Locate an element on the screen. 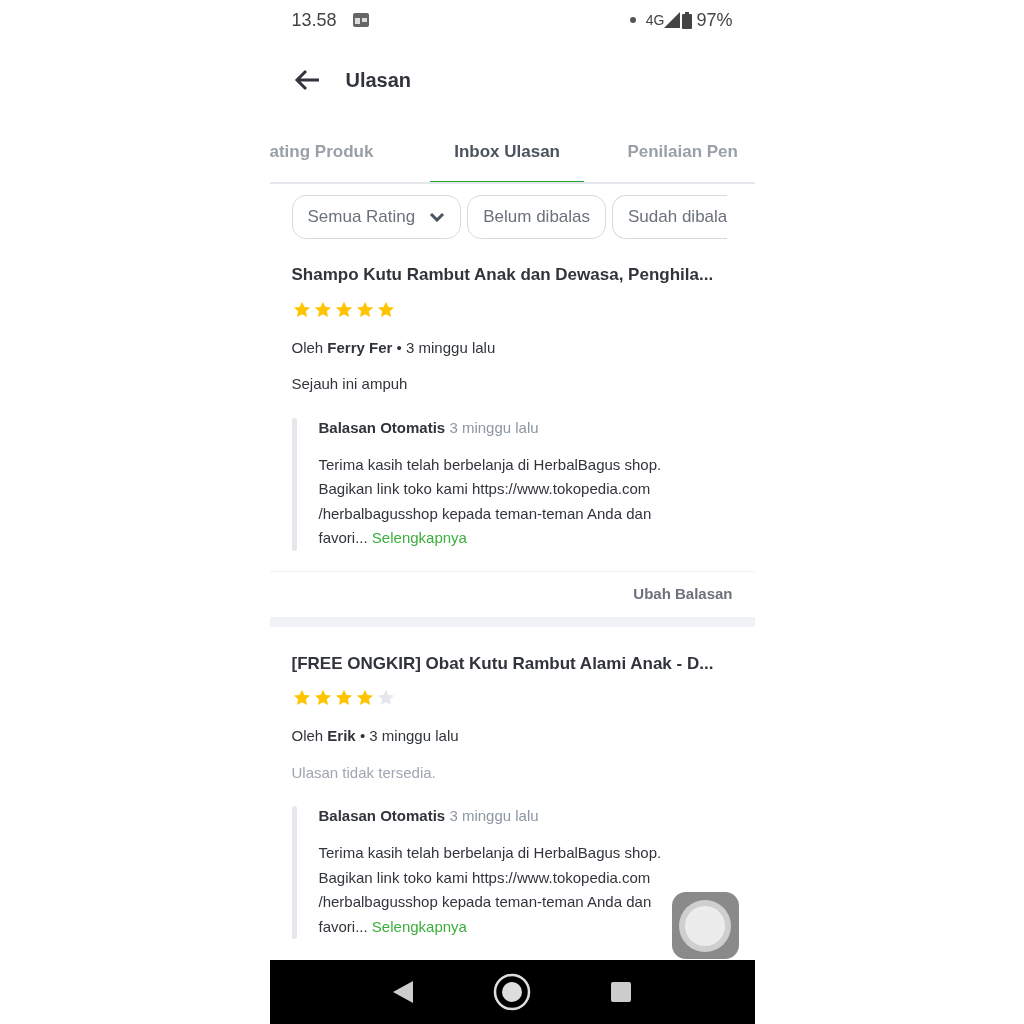  edit-reply-button: Ubah Balasan is located at coordinates (683, 594).